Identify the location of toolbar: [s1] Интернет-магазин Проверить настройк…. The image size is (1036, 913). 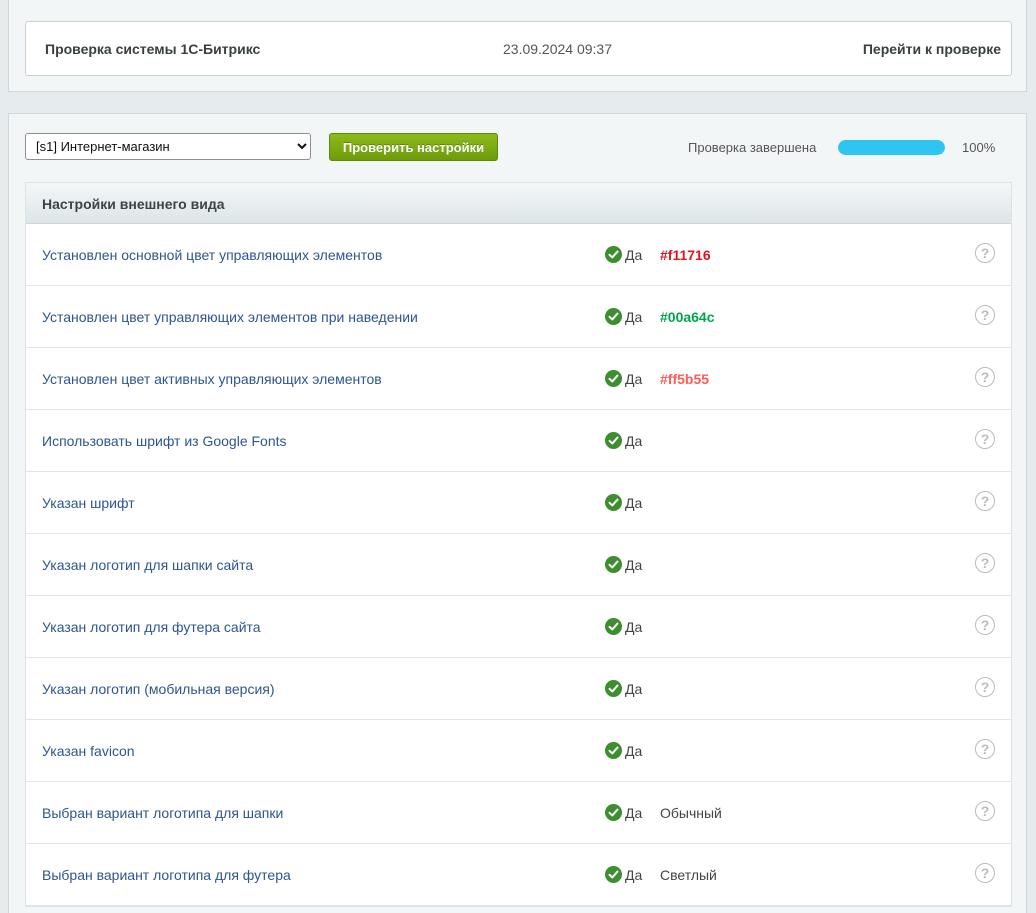
(518, 148).